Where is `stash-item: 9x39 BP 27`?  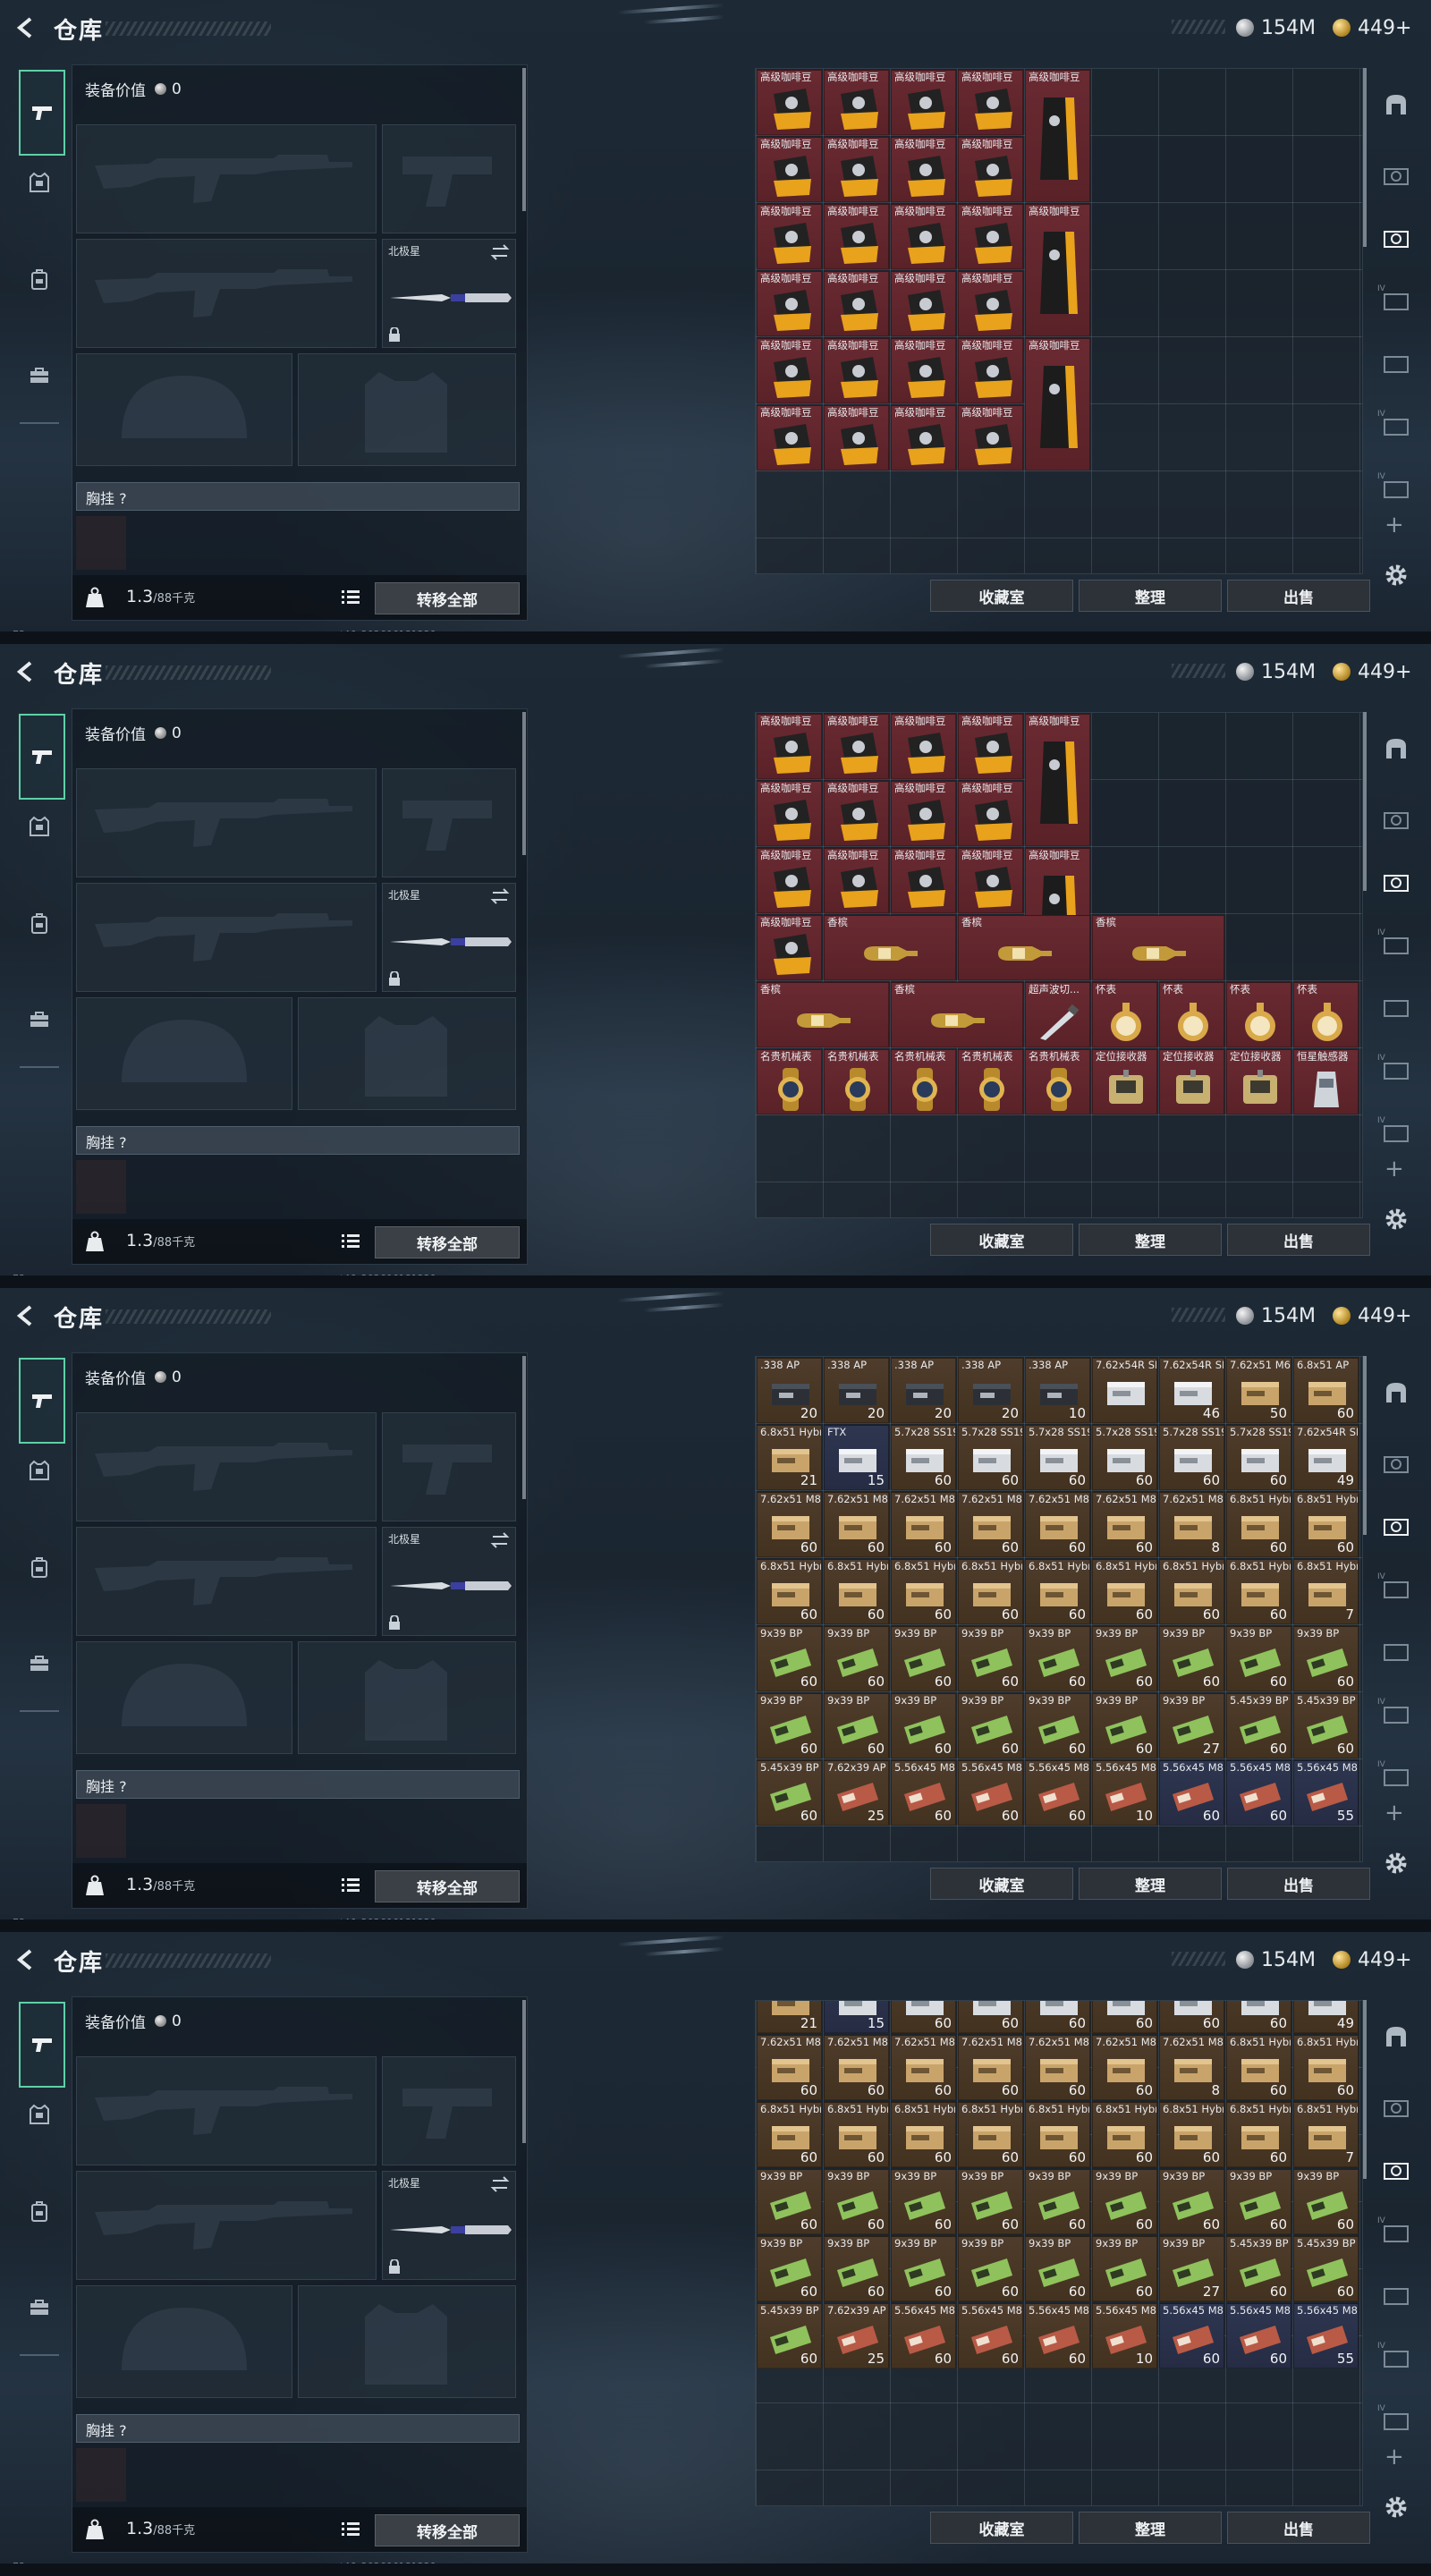
stash-item: 9x39 BP 27 is located at coordinates (1192, 1725).